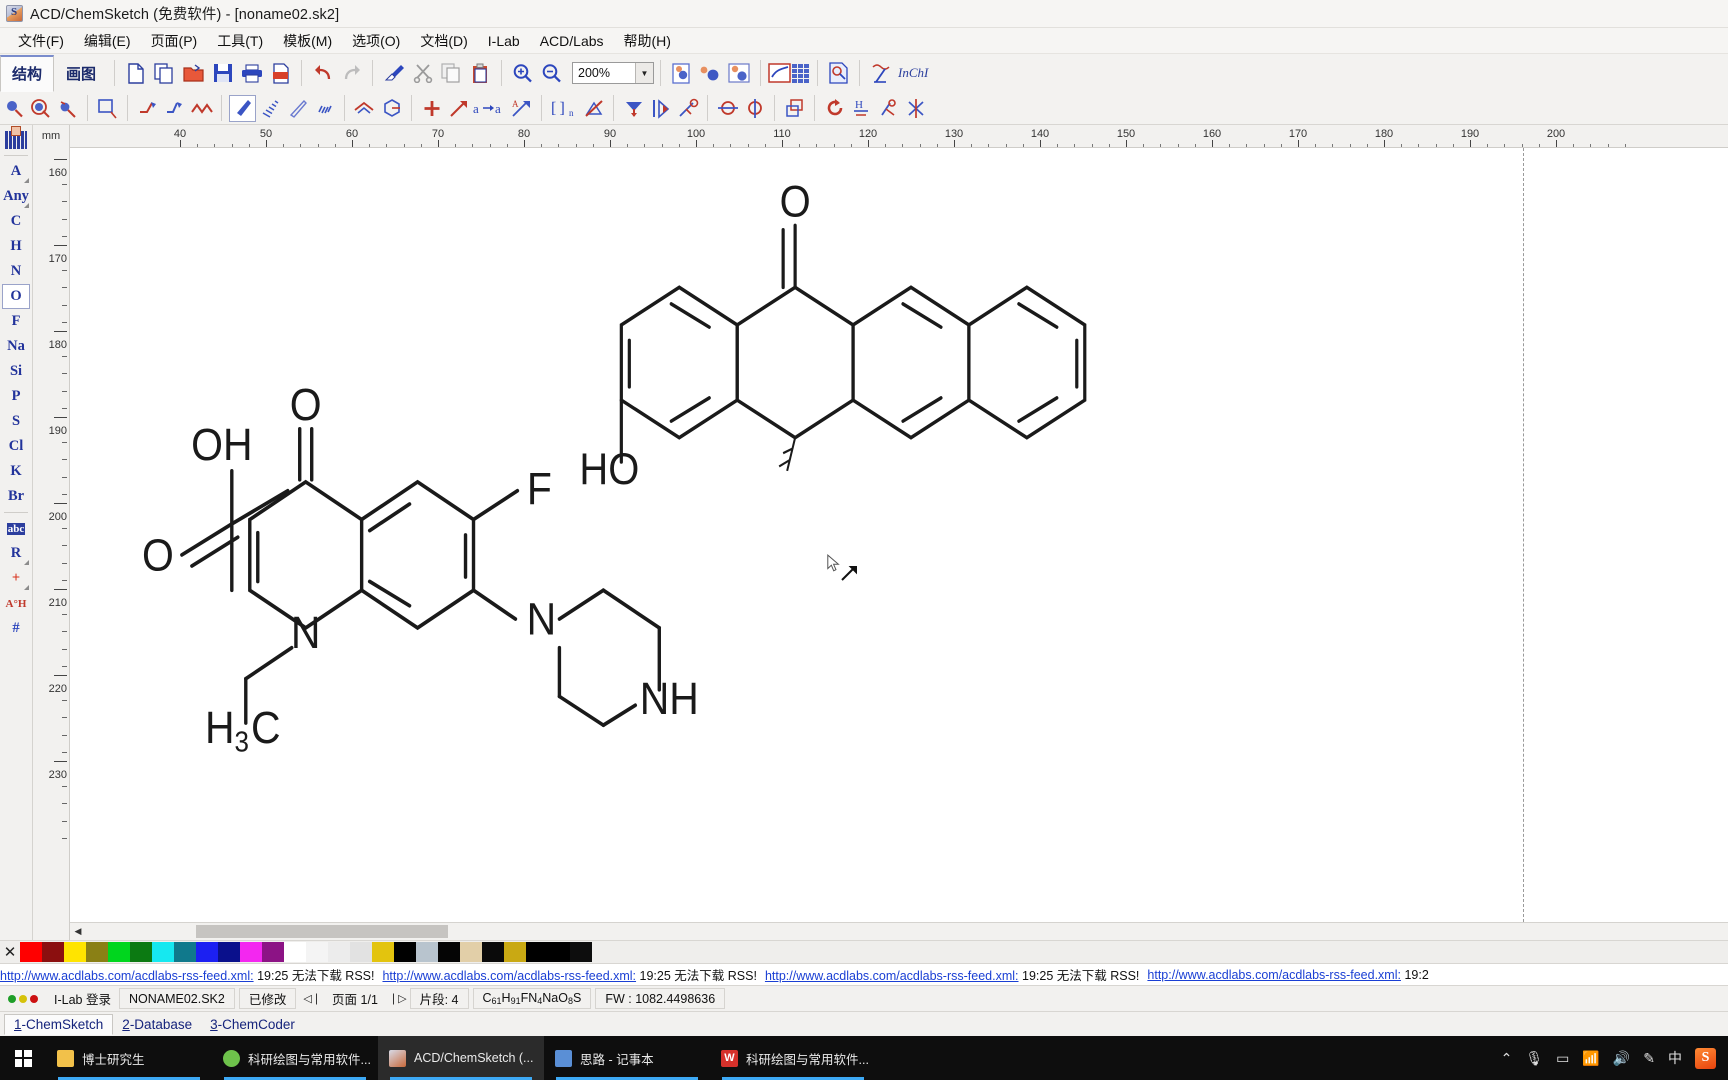  I want to click on rotate-select-icon, so click(67, 108).